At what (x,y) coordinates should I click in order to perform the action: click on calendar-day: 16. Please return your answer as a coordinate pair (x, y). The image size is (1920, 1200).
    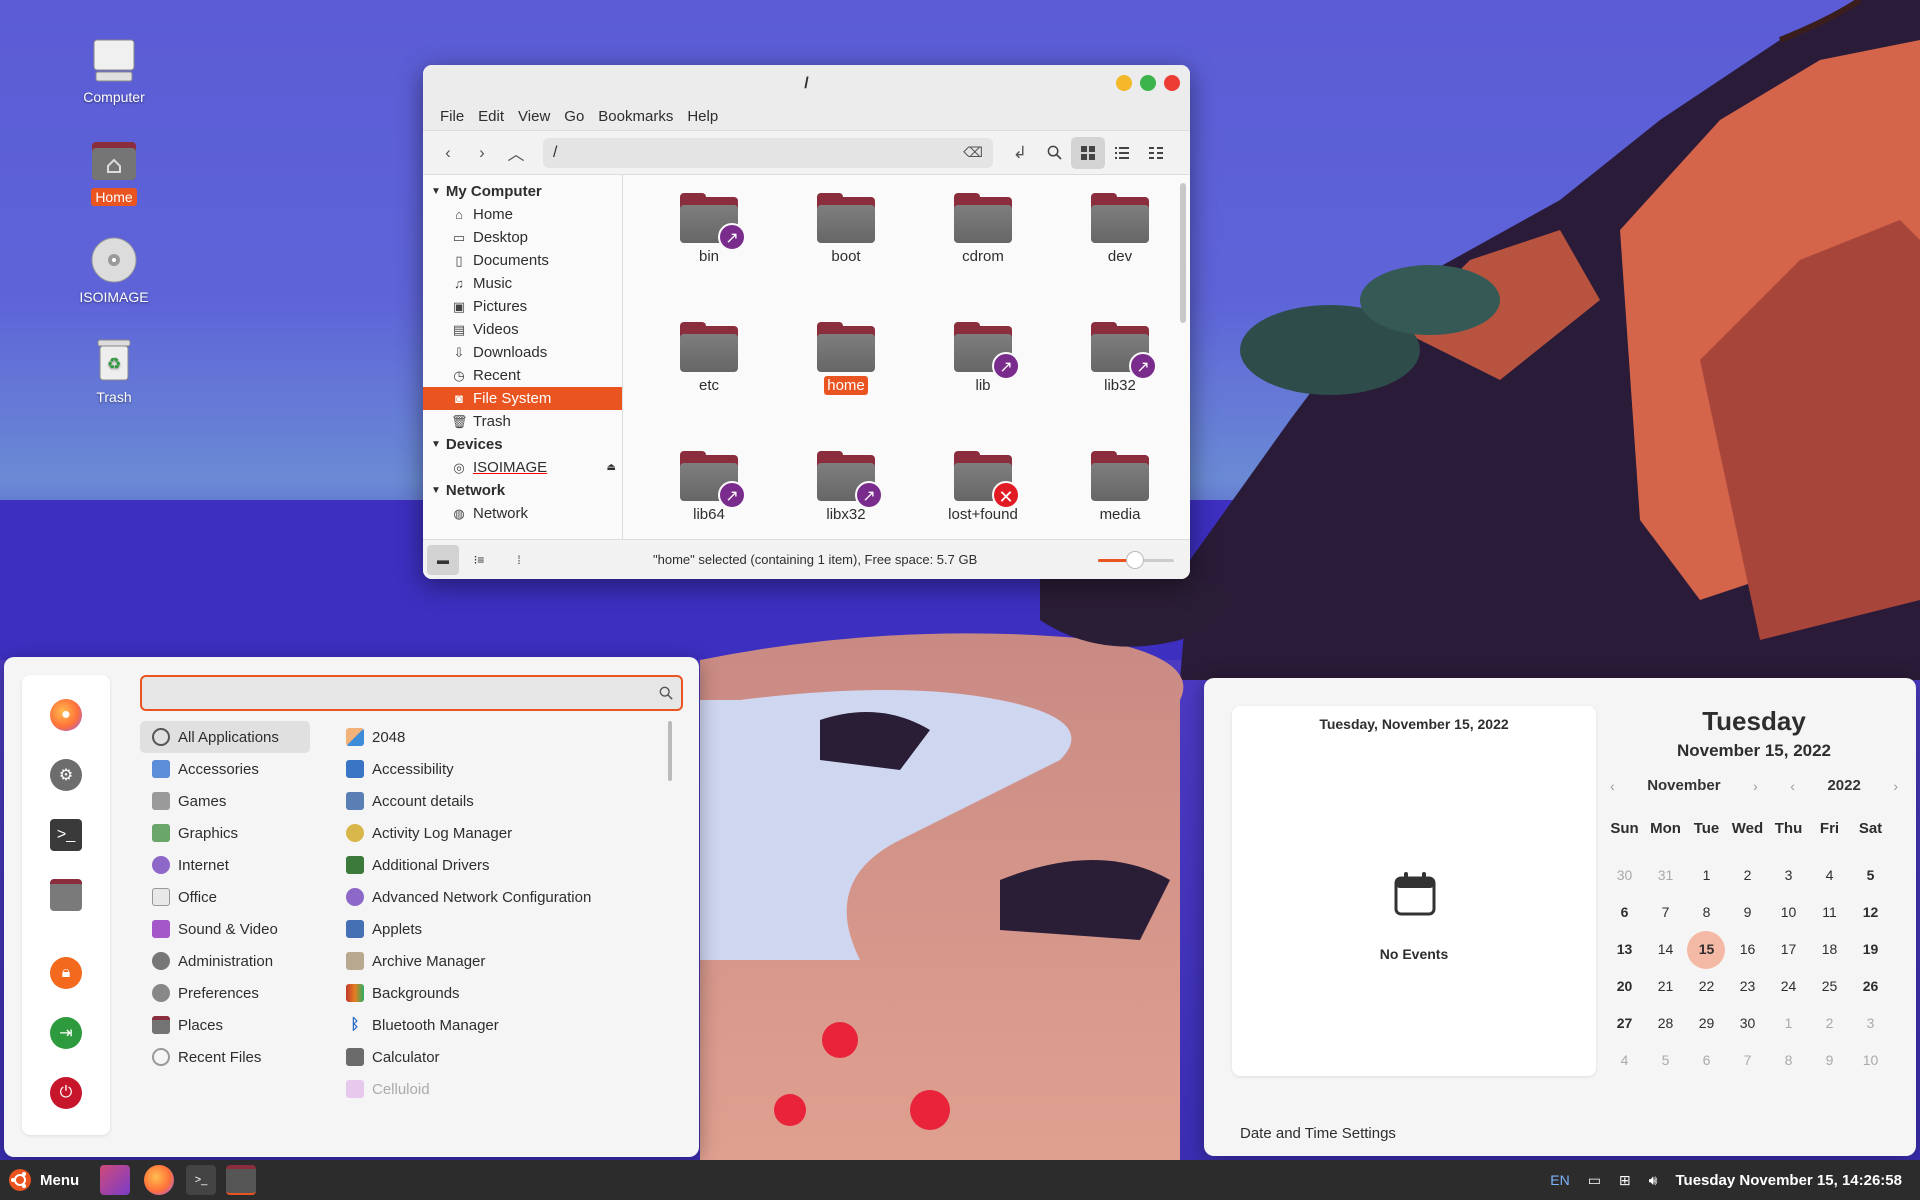
    Looking at the image, I should click on (1747, 949).